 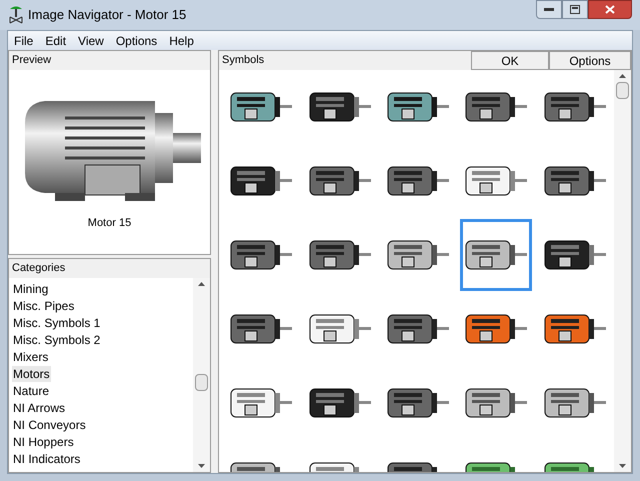 What do you see at coordinates (496, 255) in the screenshot?
I see `motor-symbol` at bounding box center [496, 255].